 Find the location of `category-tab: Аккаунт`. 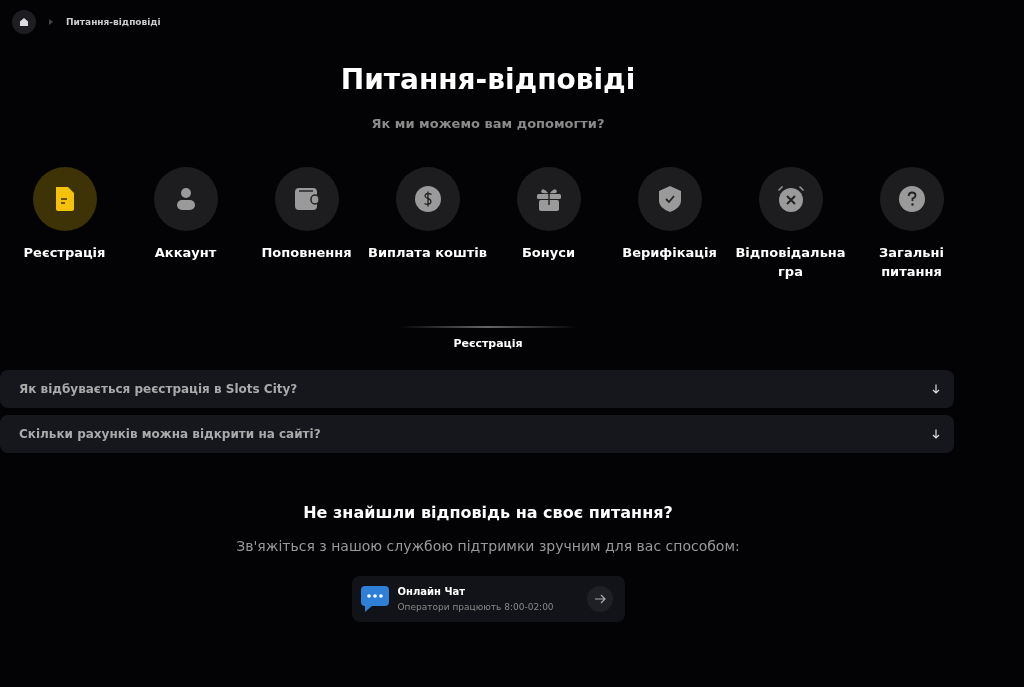

category-tab: Аккаунт is located at coordinates (185, 224).